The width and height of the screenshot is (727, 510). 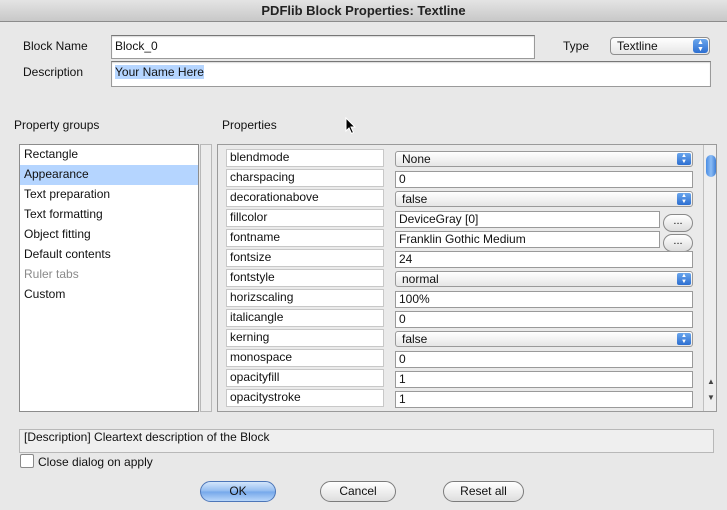 I want to click on scrollbar-thumb, so click(x=711, y=166).